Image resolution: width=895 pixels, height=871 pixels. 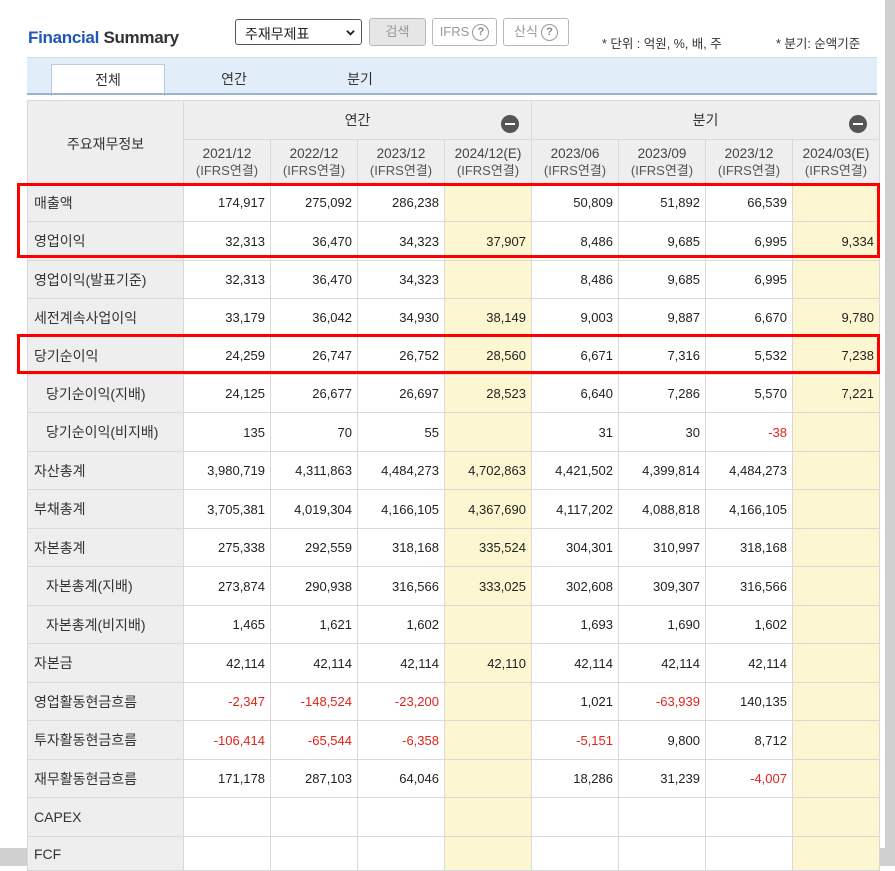 I want to click on table-cell: 55, so click(x=401, y=432).